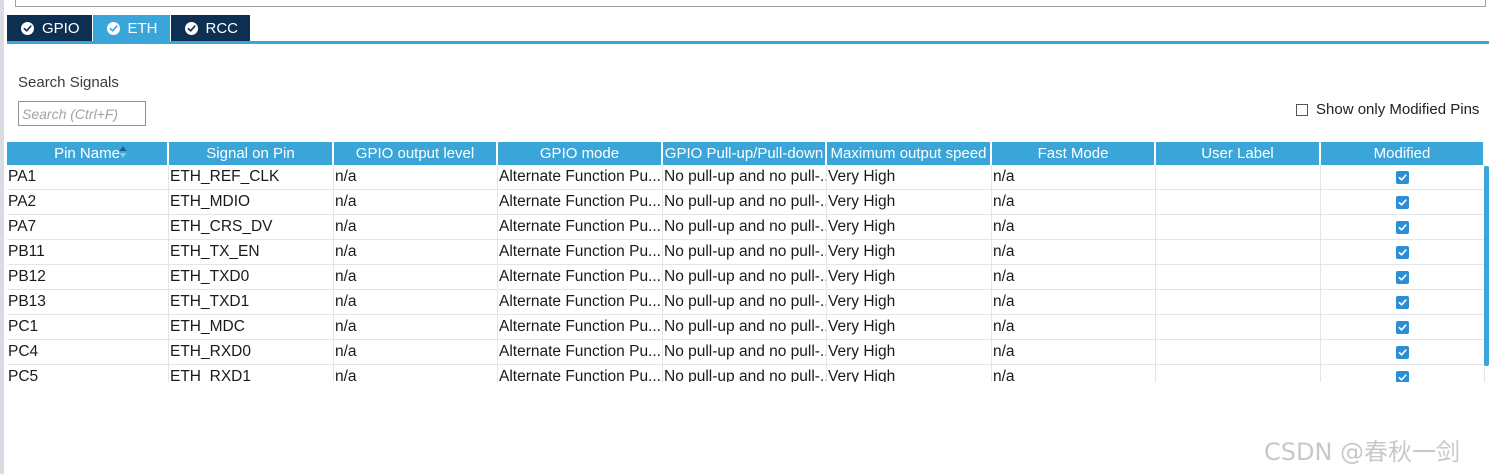 This screenshot has width=1489, height=474. Describe the element at coordinates (251, 277) in the screenshot. I see `table-cell: ETH_TXD0` at that location.